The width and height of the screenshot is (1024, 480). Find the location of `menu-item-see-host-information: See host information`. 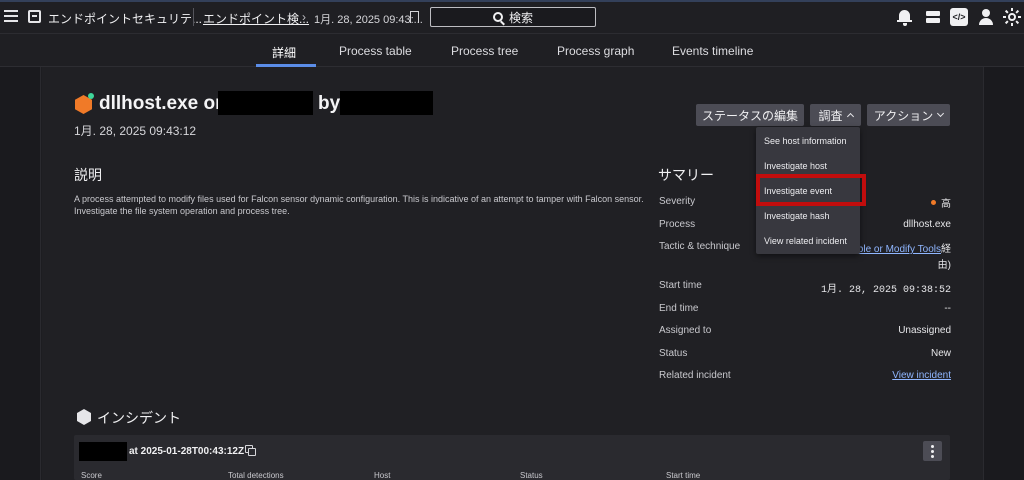

menu-item-see-host-information: See host information is located at coordinates (805, 141).